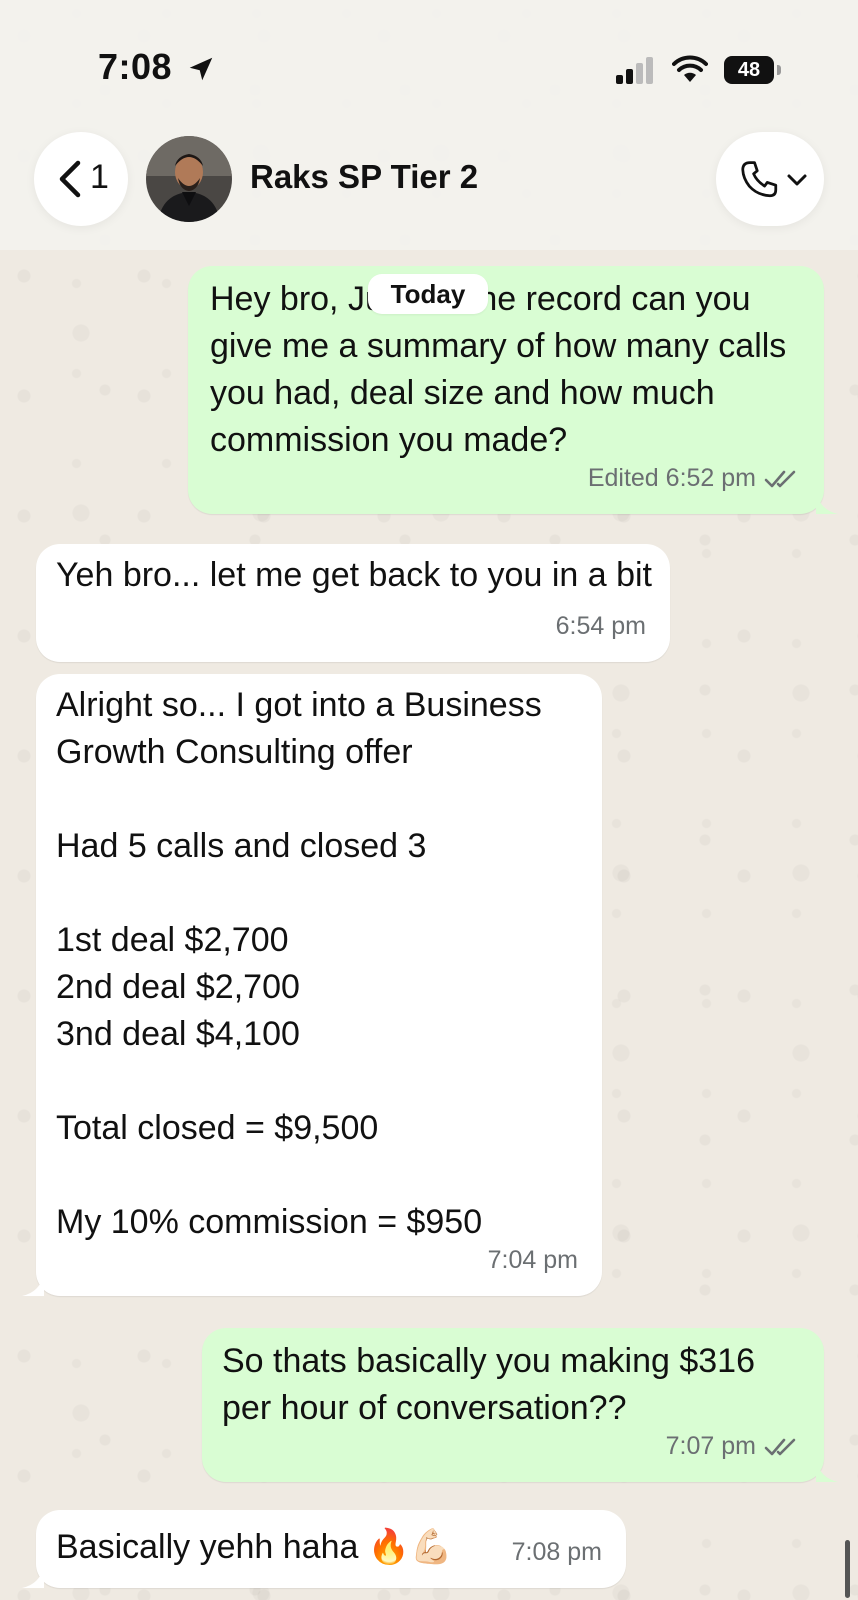 The image size is (858, 1600). I want to click on message-time: 7:04 pm, so click(532, 1260).